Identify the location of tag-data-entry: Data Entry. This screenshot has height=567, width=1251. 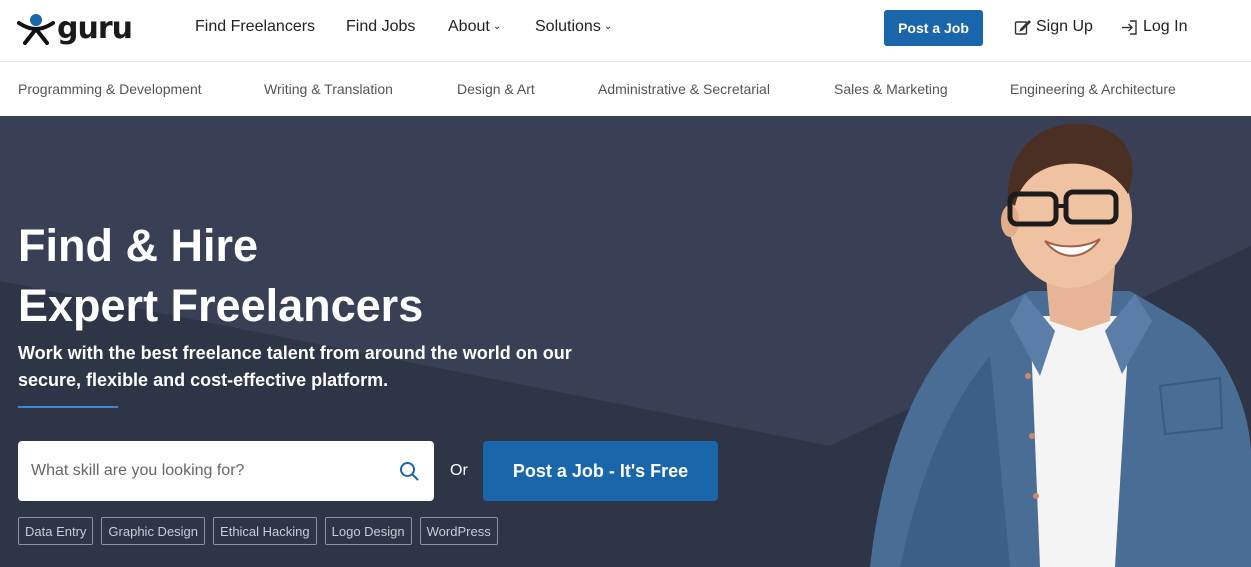
(56, 531).